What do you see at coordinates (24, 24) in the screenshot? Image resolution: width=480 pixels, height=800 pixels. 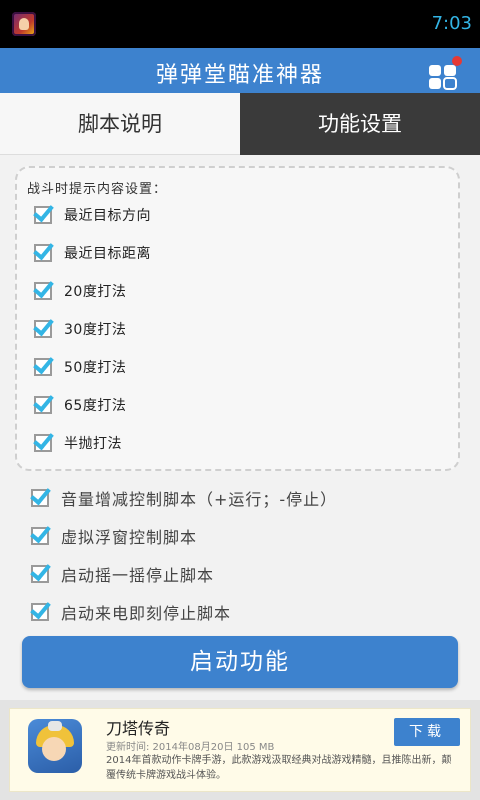 I see `game-notification-icon` at bounding box center [24, 24].